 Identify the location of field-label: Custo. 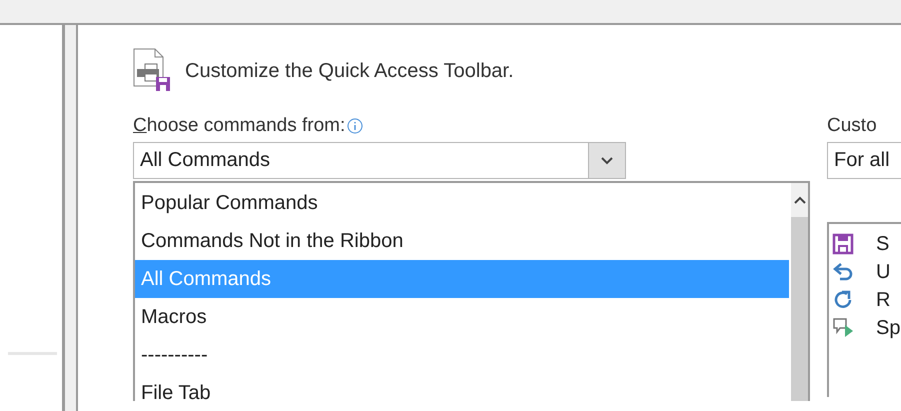
(852, 126).